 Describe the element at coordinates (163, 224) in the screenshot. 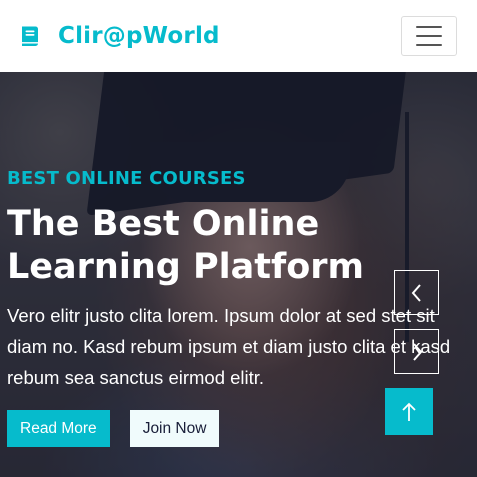

I see `hero-title-line1: The Best Online` at that location.